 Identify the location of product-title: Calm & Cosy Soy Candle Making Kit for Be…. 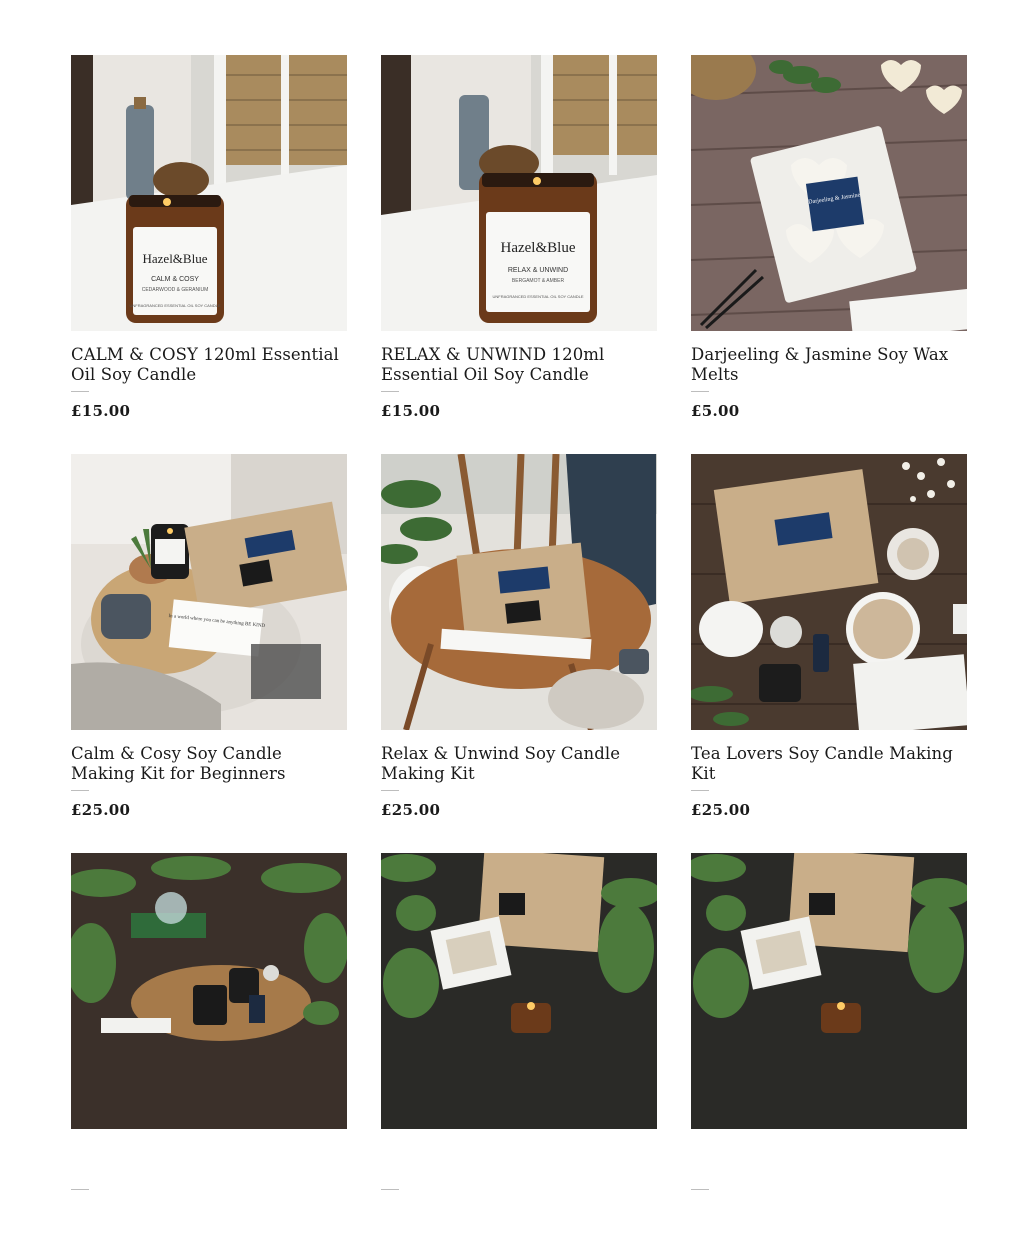
(209, 764).